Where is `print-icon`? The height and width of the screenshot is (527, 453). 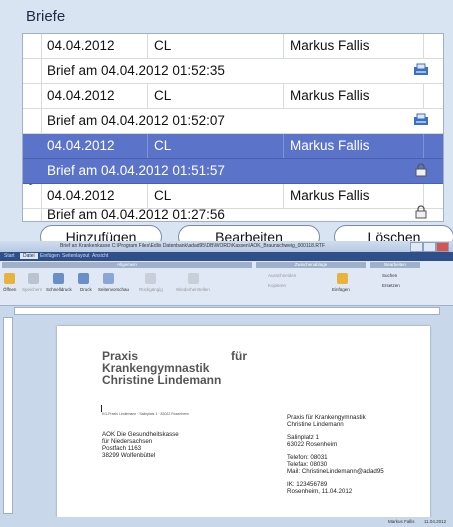
print-icon is located at coordinates (83, 278).